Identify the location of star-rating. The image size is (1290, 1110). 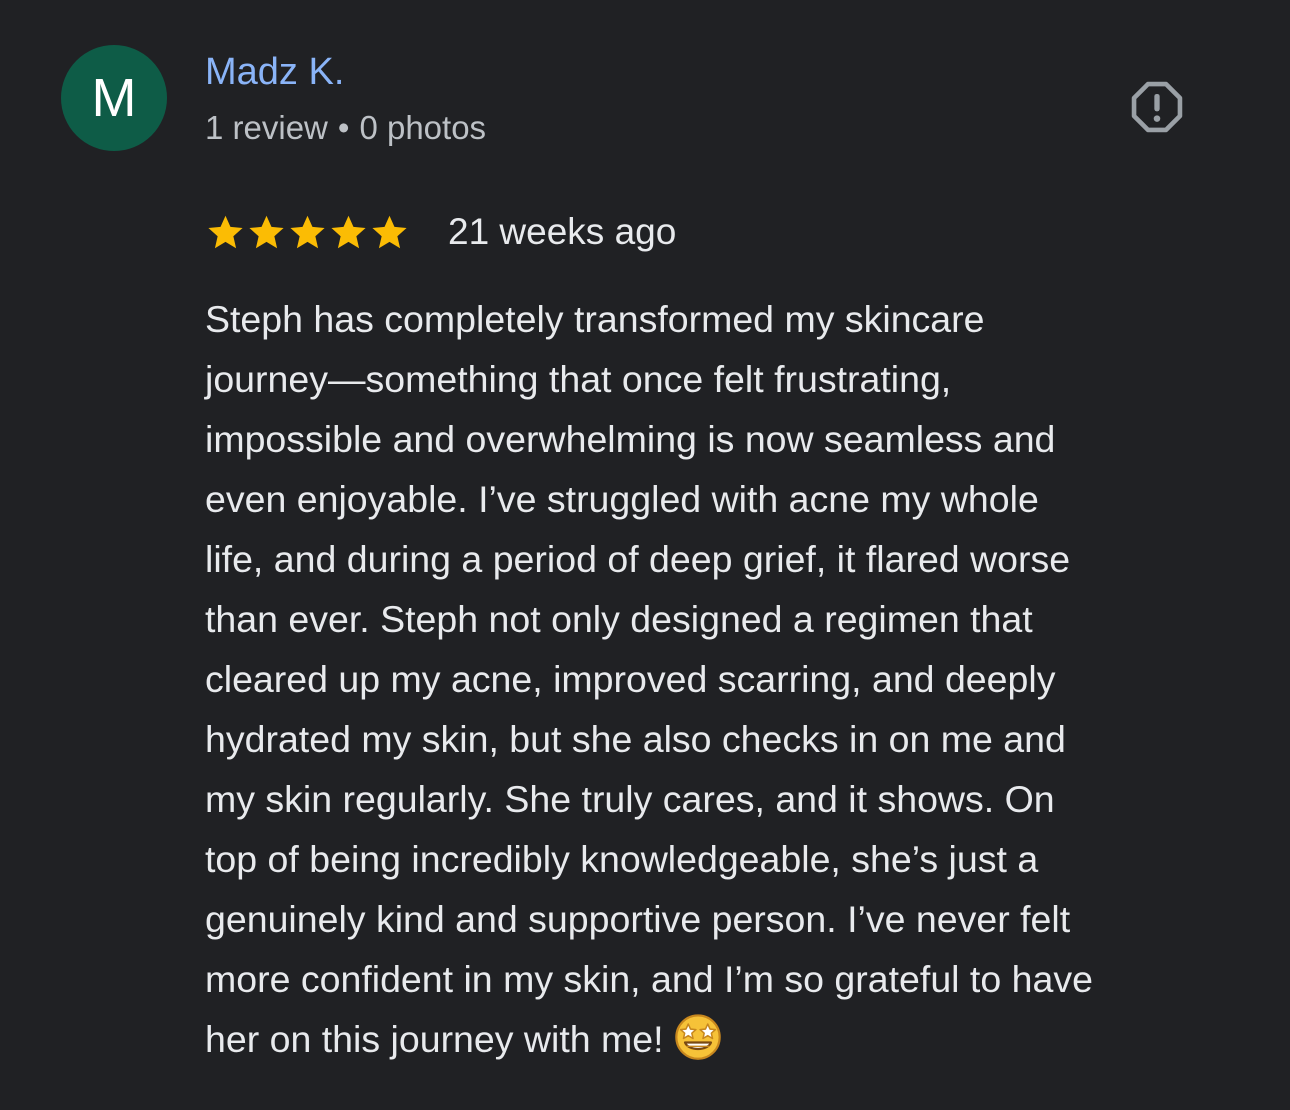
(307, 232).